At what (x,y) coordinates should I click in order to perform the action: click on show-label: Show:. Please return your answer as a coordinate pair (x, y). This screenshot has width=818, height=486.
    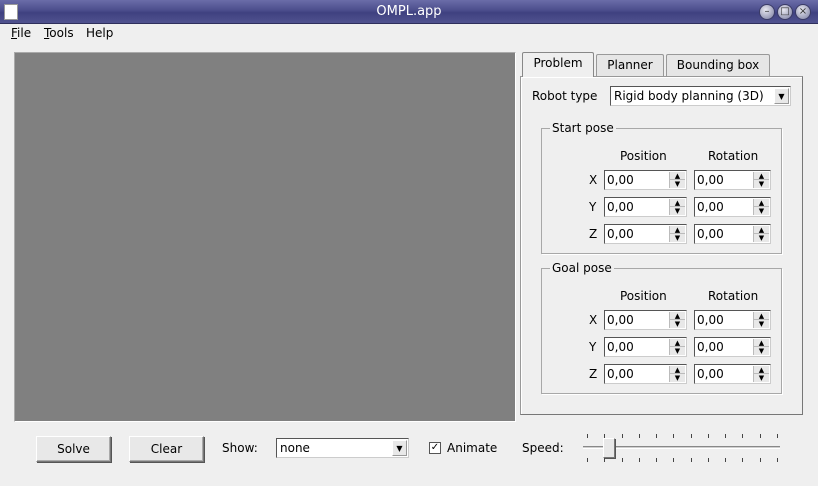
    Looking at the image, I should click on (240, 448).